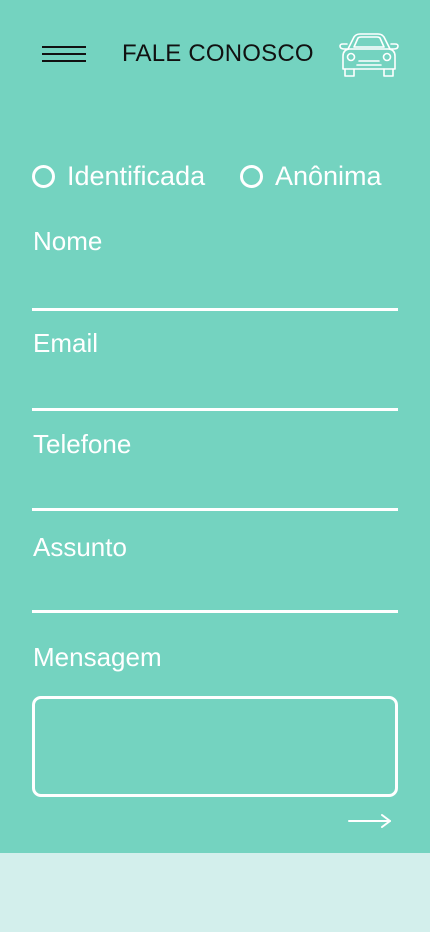 This screenshot has height=932, width=430. I want to click on email-label: Email, so click(66, 343).